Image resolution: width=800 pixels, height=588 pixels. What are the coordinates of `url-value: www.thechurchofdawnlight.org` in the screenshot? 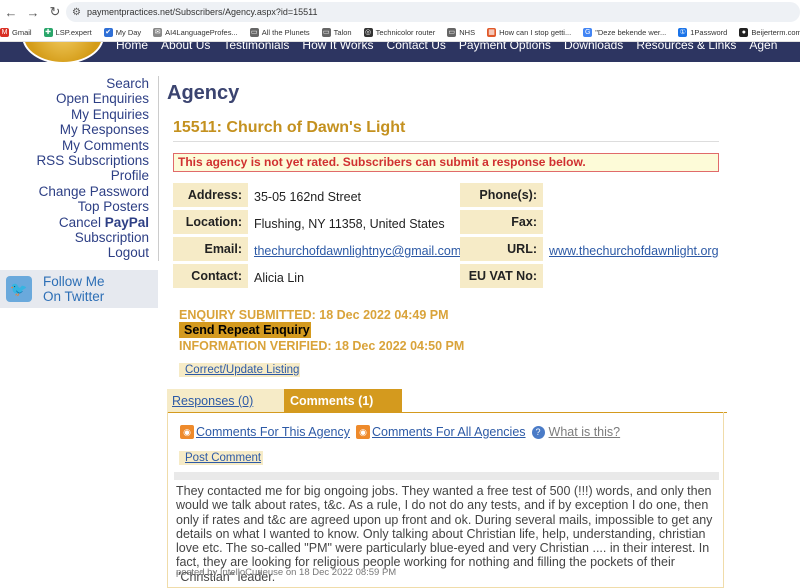 It's located at (634, 251).